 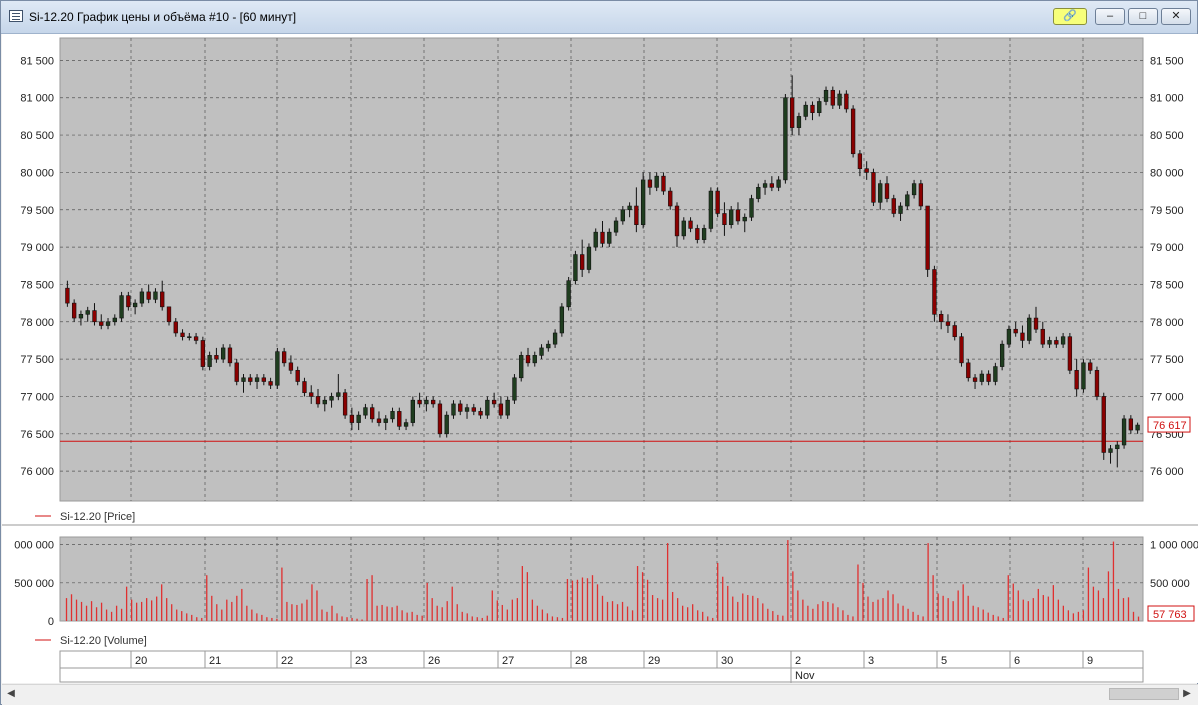 I want to click on price-tick-label-left: 79 500, so click(x=37, y=211).